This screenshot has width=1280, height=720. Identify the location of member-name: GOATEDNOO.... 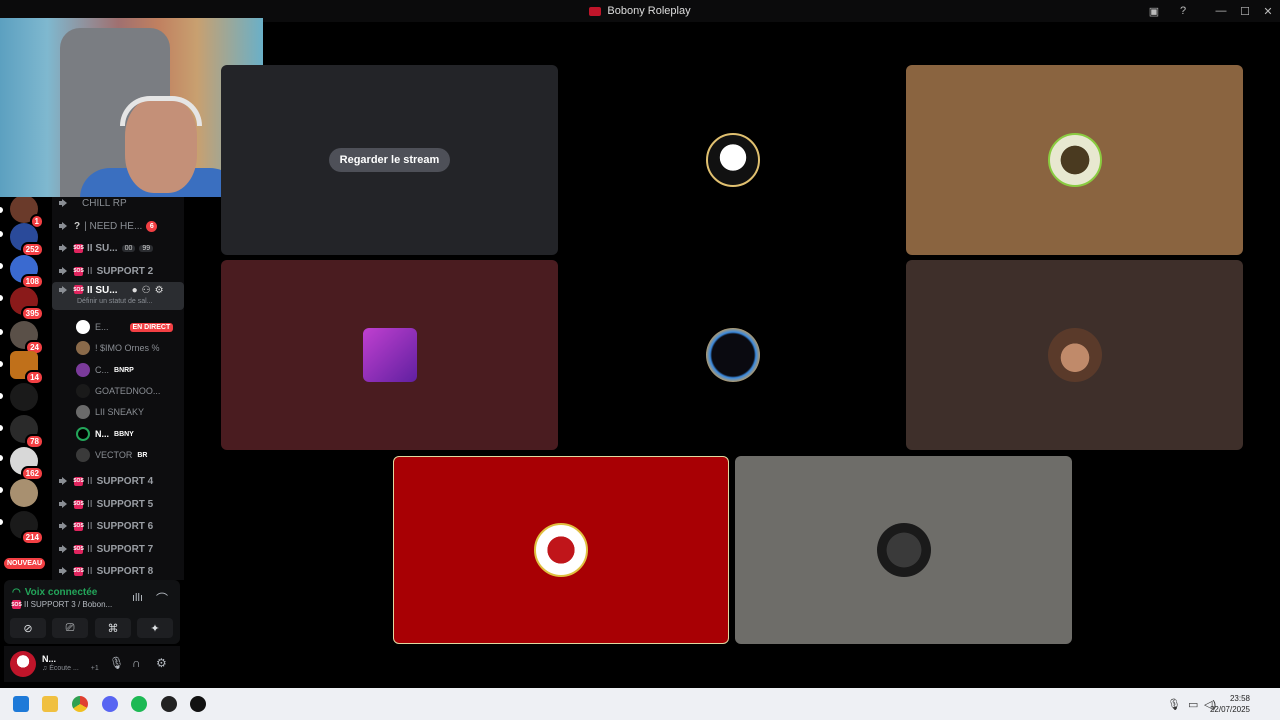
(128, 391).